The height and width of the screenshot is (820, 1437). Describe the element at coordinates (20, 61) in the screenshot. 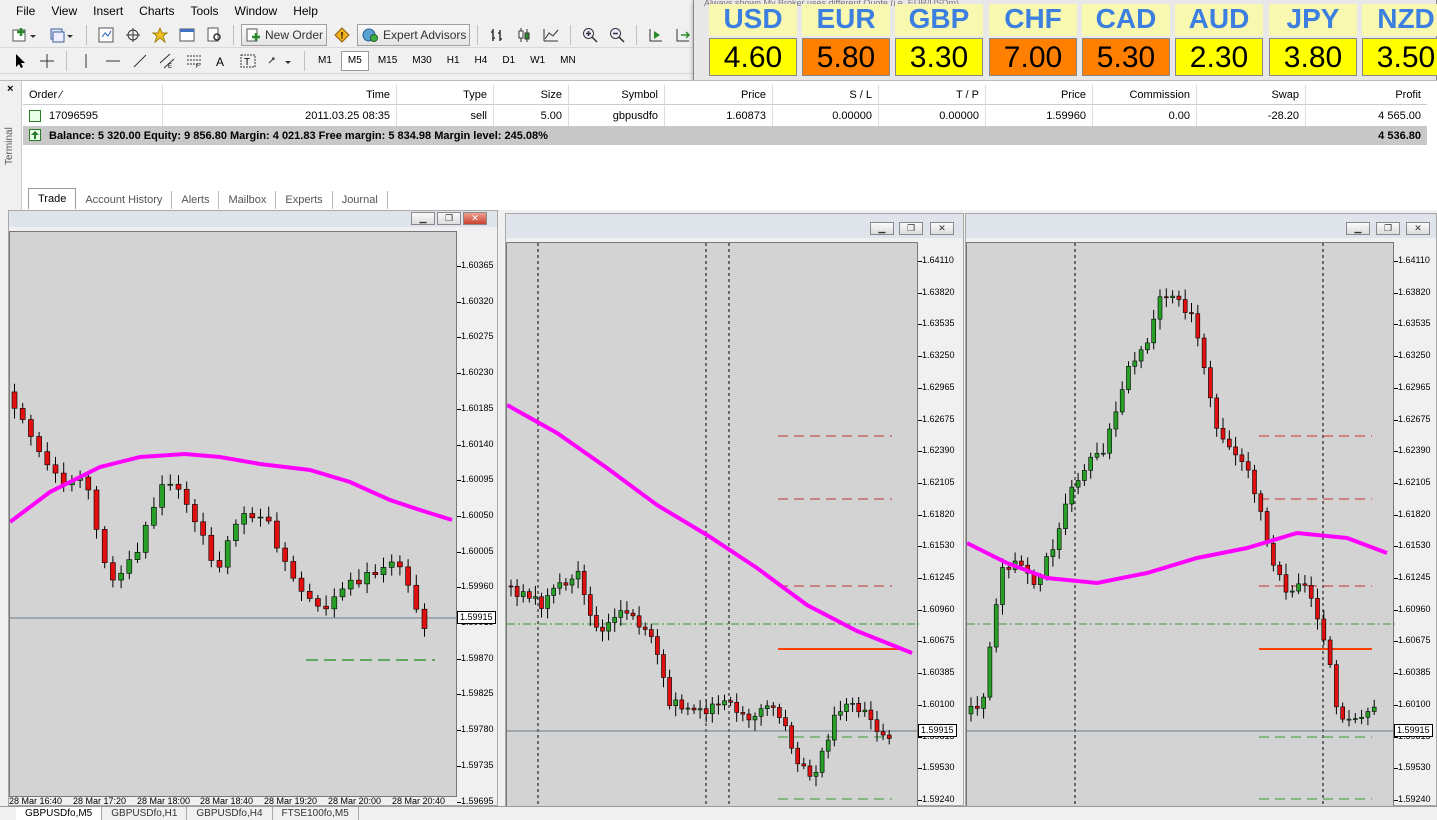

I see `cursor-icon` at that location.